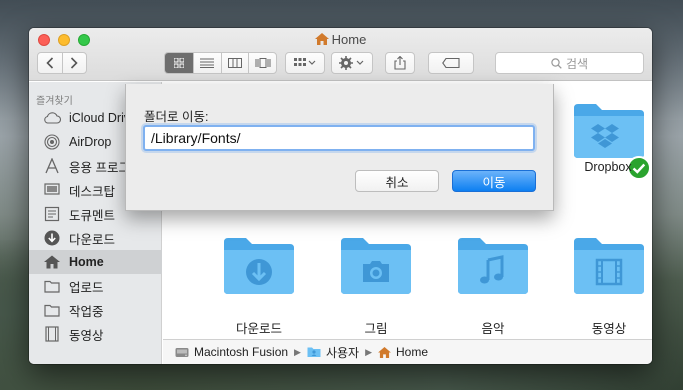 The width and height of the screenshot is (683, 390). What do you see at coordinates (241, 352) in the screenshot?
I see `path-item-label: Macintosh Fusion` at bounding box center [241, 352].